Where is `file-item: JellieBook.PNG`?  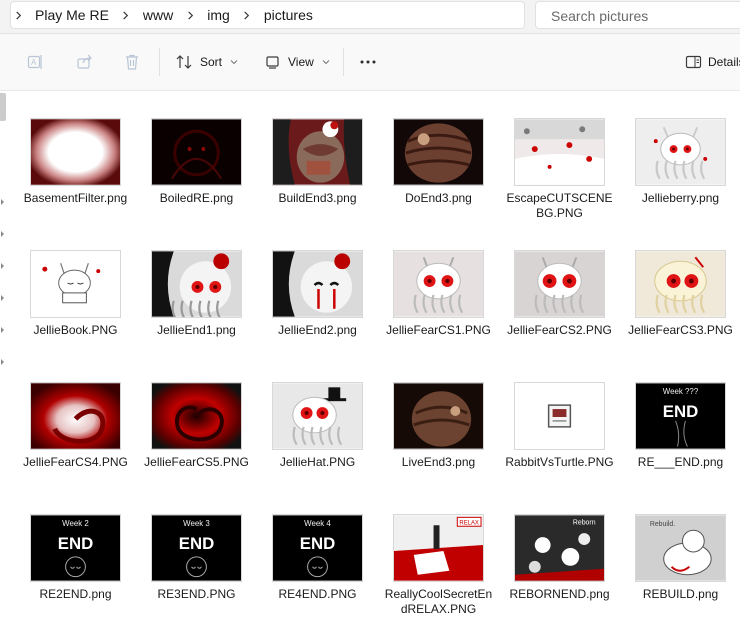 file-item: JellieBook.PNG is located at coordinates (75, 286).